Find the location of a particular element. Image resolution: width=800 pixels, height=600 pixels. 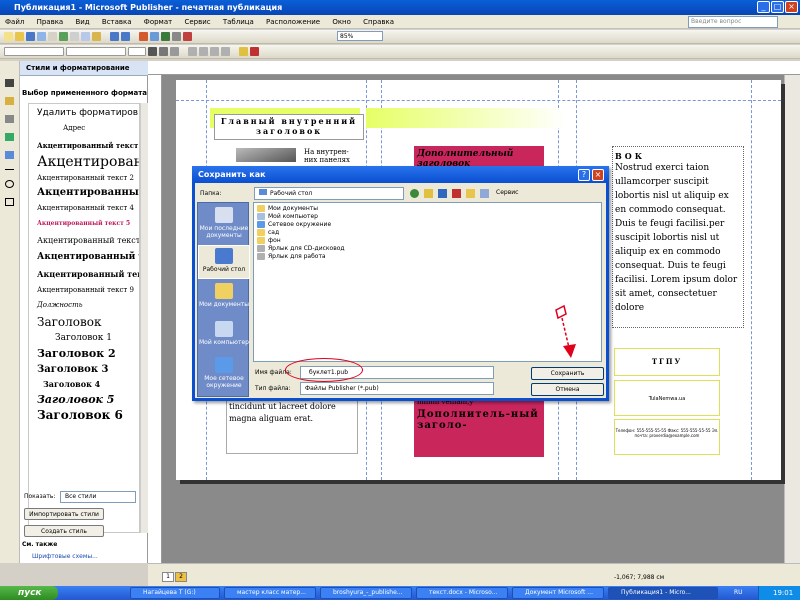

file-item: Мой компьютер is located at coordinates (287, 217).